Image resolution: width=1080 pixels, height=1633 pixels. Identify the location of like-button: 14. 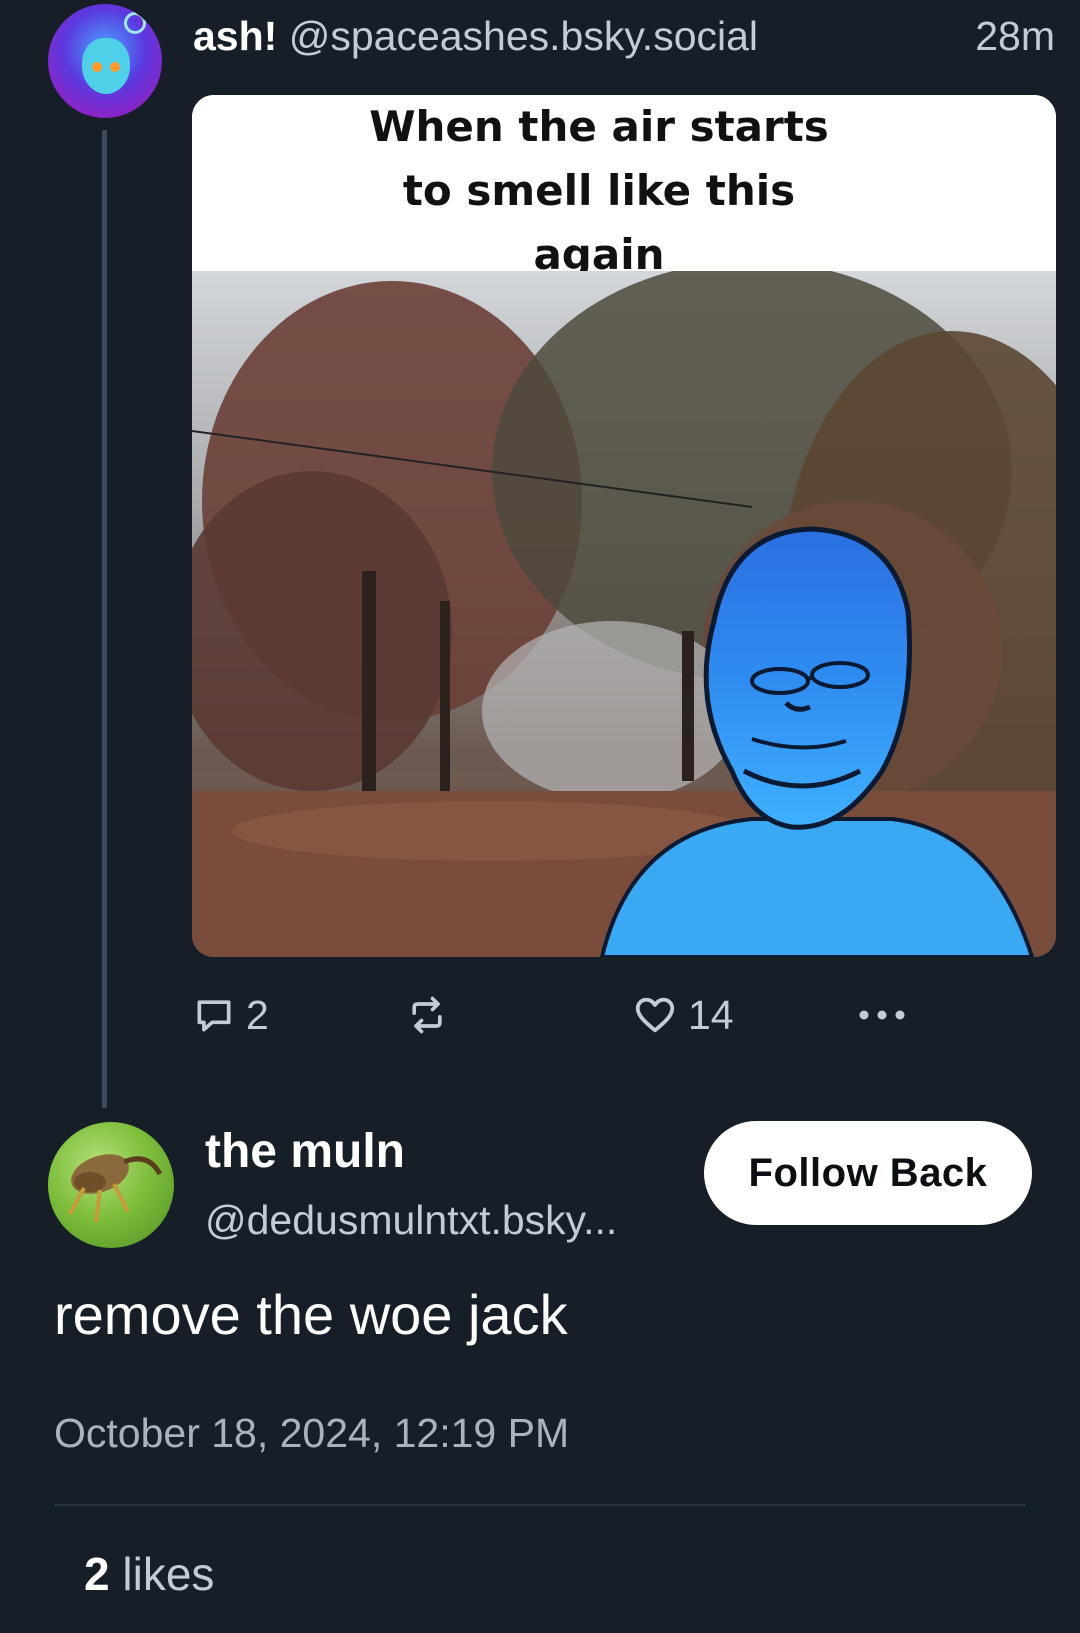
(683, 1015).